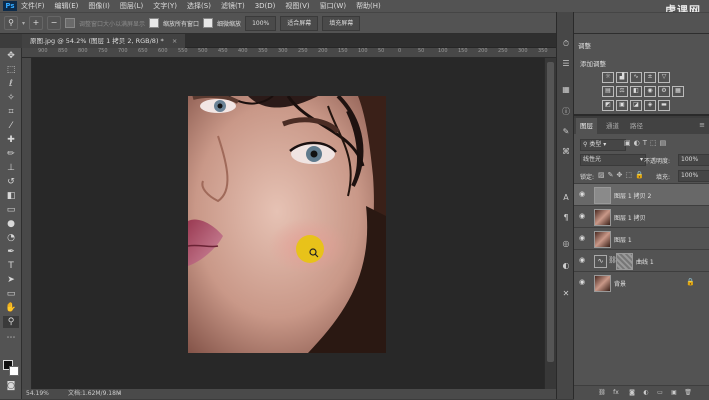  What do you see at coordinates (11, 224) in the screenshot?
I see `blur-tool-icon: ●` at bounding box center [11, 224].